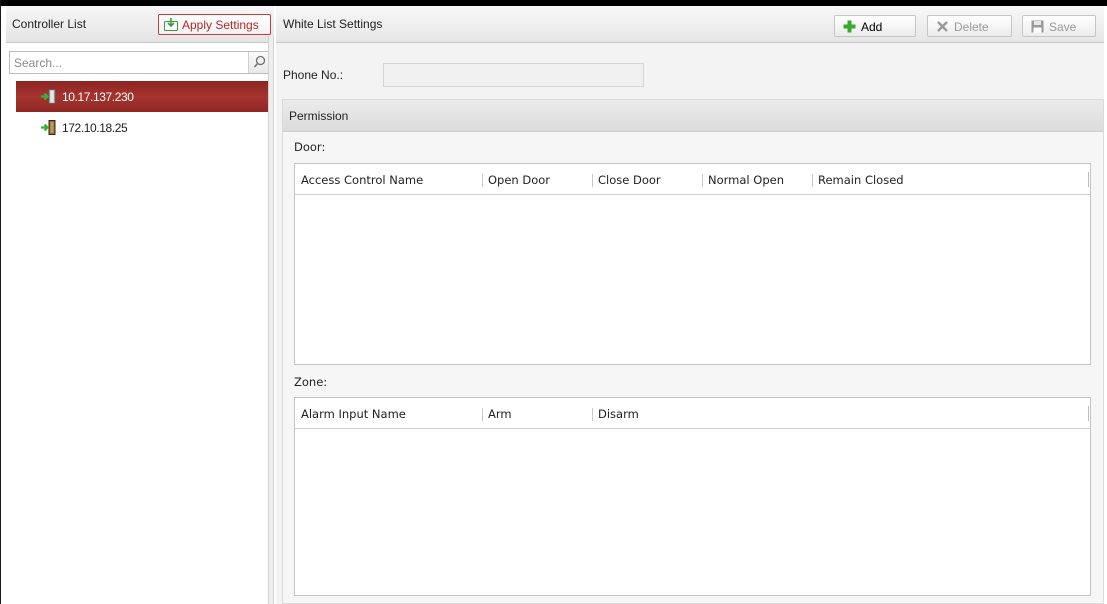 Image resolution: width=1107 pixels, height=604 pixels. What do you see at coordinates (746, 180) in the screenshot?
I see `column-header: Normal Open` at bounding box center [746, 180].